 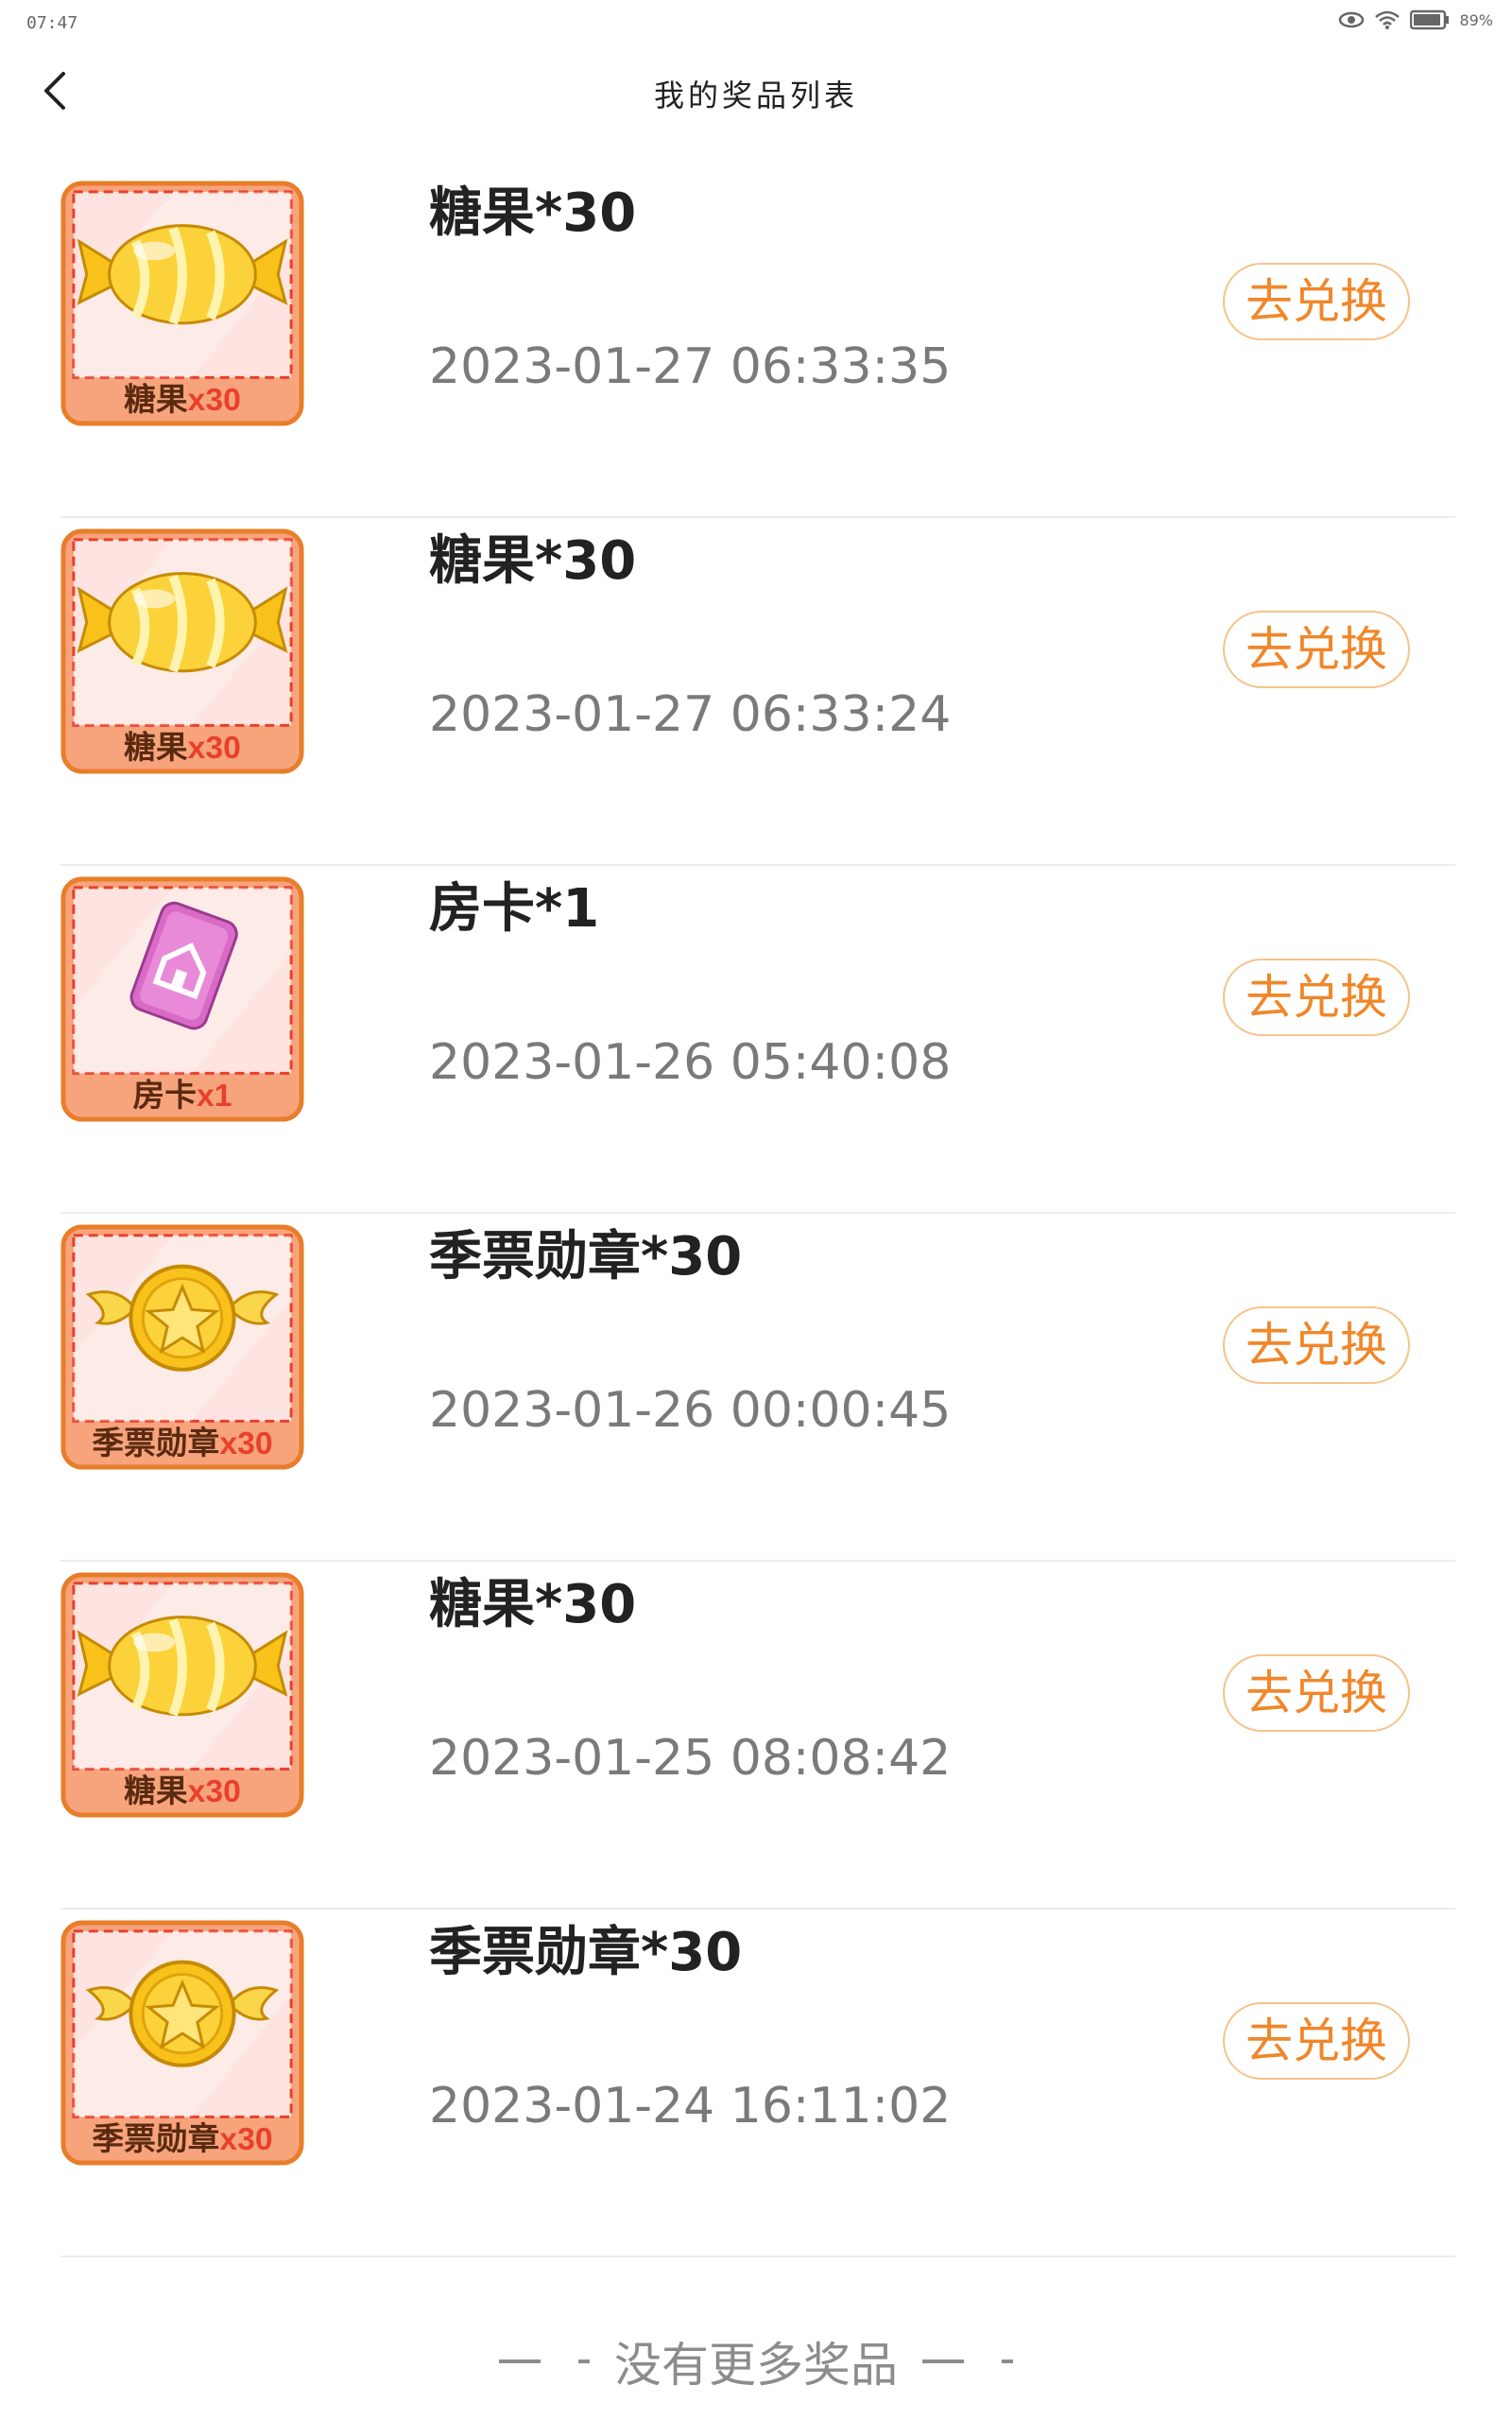 I want to click on eye-icon, so click(x=1351, y=20).